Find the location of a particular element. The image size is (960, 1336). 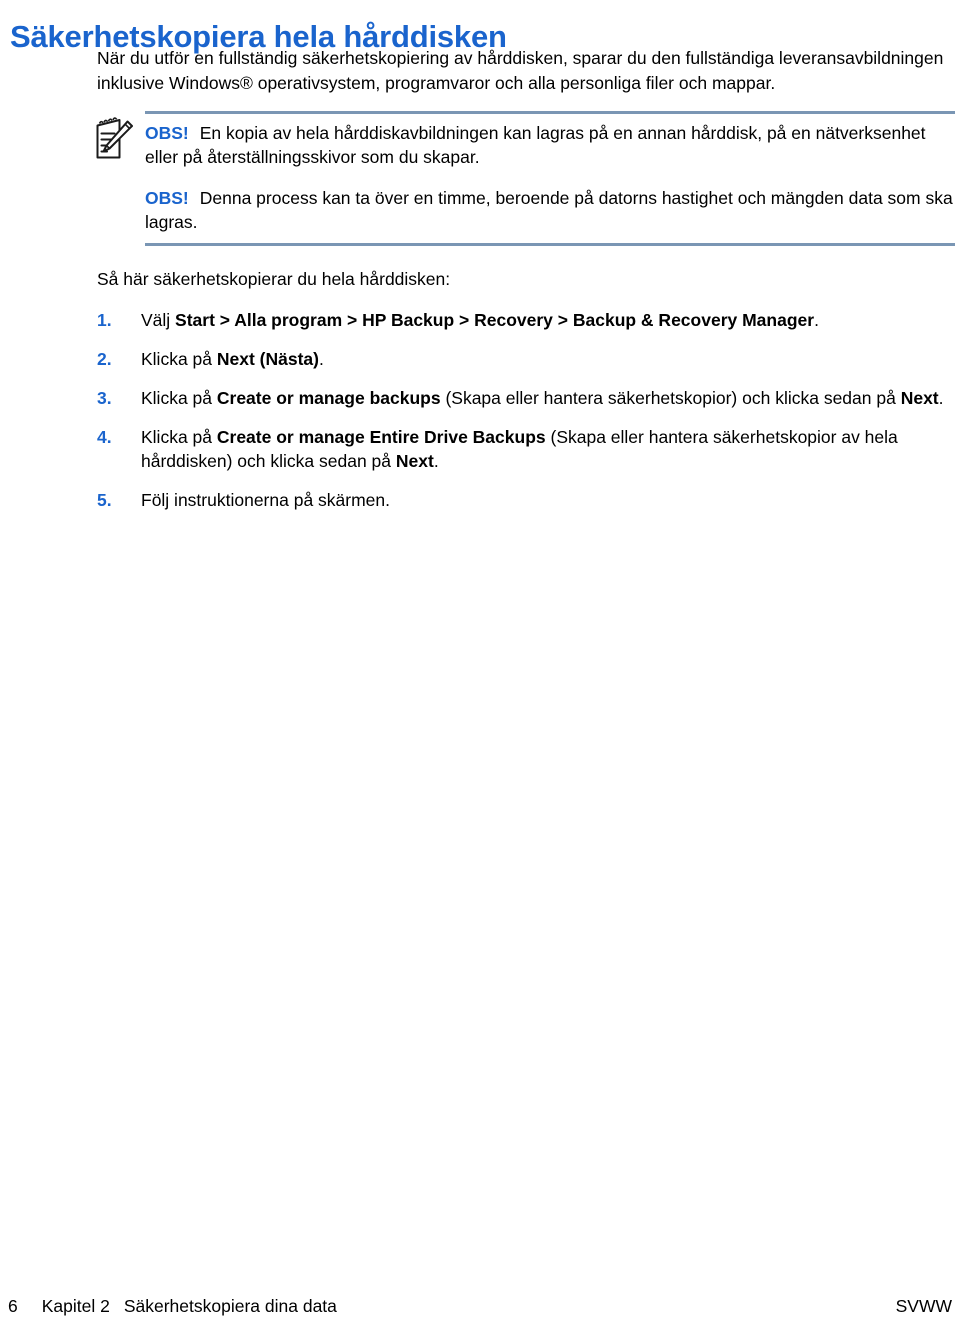

step-text: Följ instruktionerna på skärmen. is located at coordinates (265, 500).